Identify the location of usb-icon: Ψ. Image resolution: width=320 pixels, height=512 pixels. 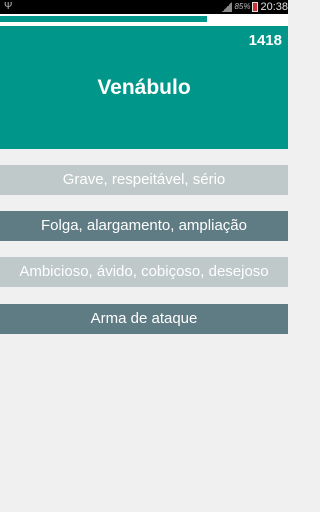
(8, 6).